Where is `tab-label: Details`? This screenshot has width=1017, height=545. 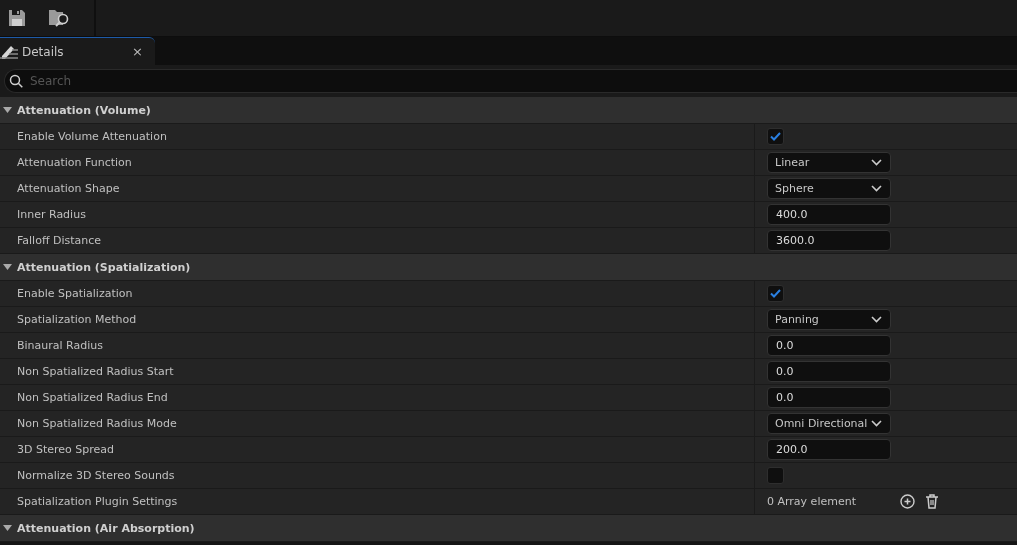 tab-label: Details is located at coordinates (43, 51).